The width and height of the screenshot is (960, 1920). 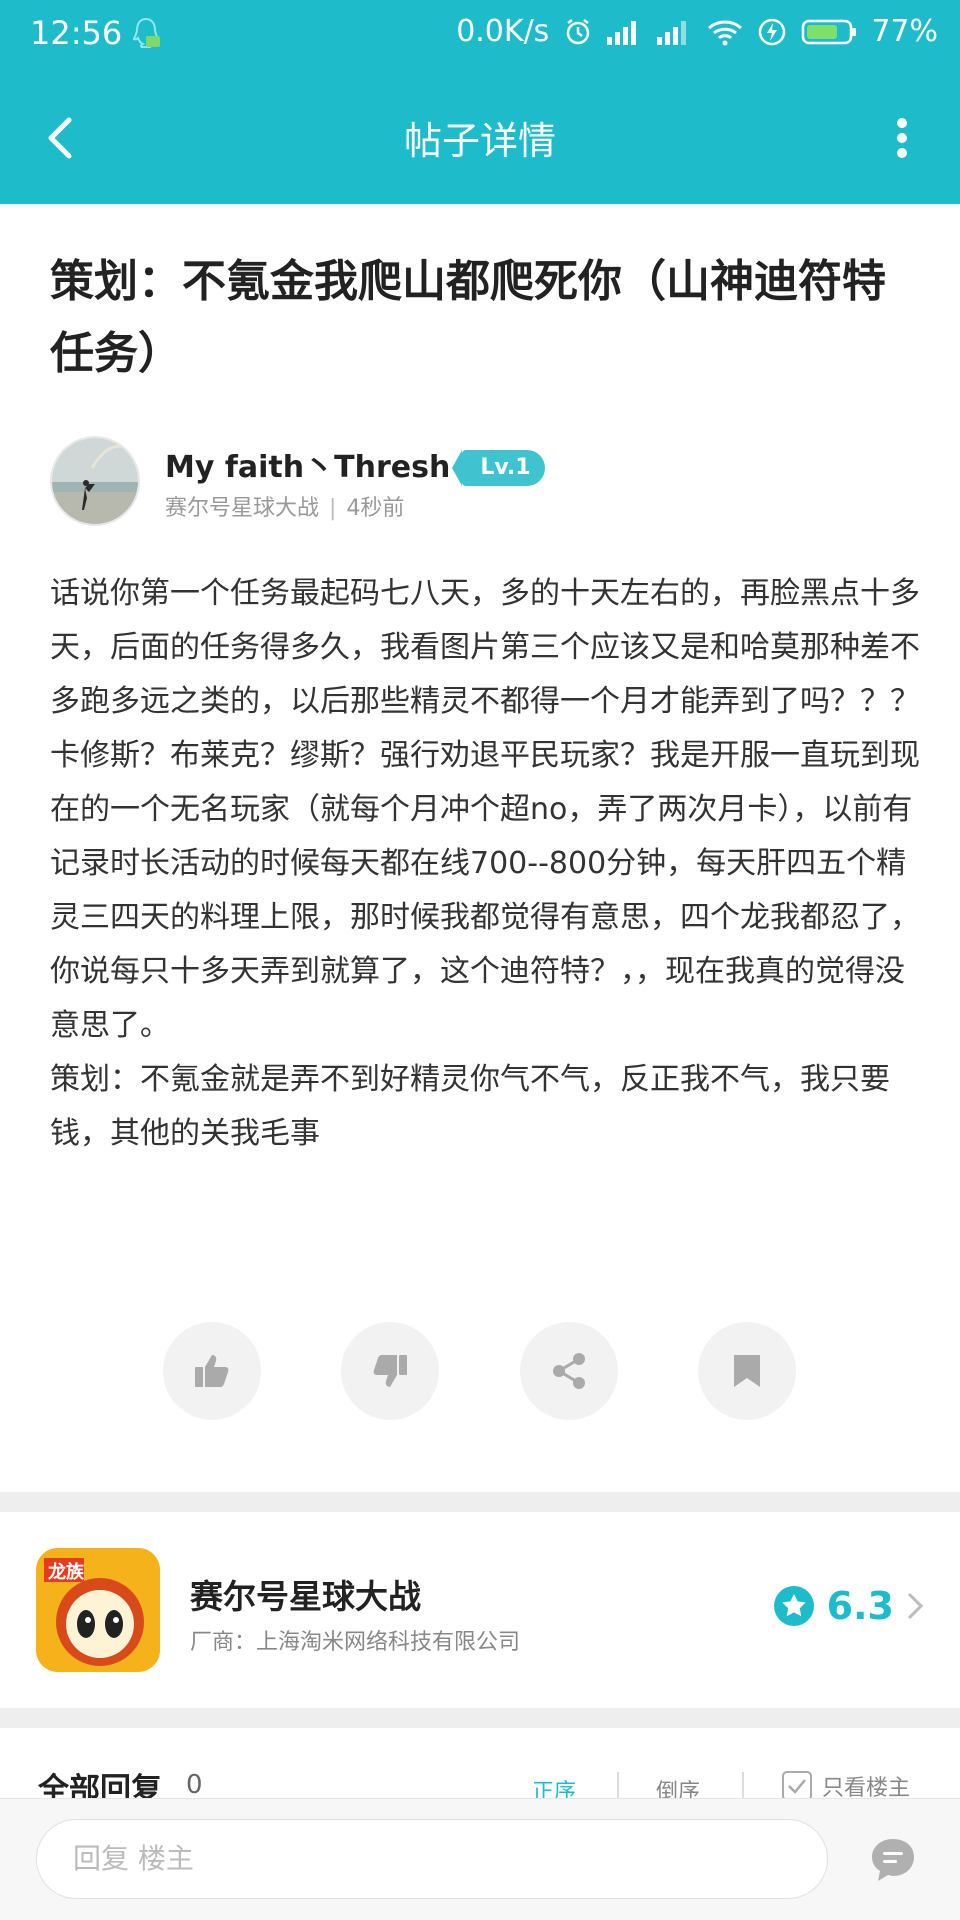 What do you see at coordinates (432, 1859) in the screenshot?
I see `reply-input: 回复 楼主` at bounding box center [432, 1859].